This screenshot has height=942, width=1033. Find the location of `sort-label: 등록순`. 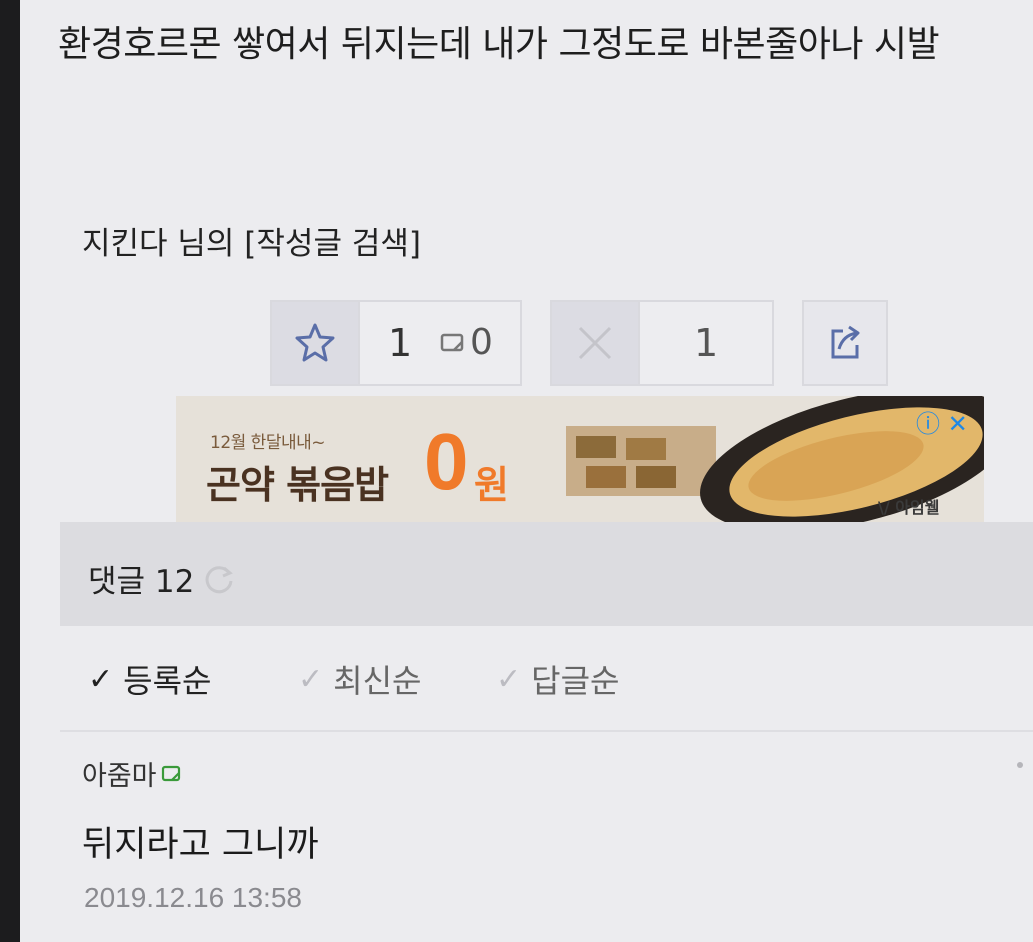

sort-label: 등록순 is located at coordinates (167, 681).